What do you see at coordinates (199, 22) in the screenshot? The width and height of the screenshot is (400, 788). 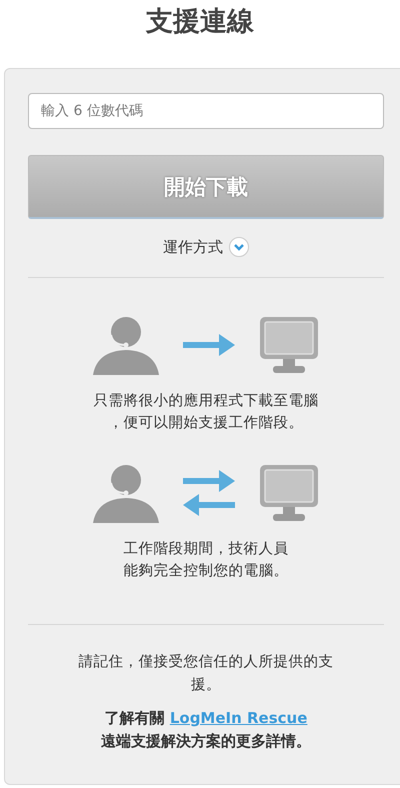 I see `page-title: 支援連線` at bounding box center [199, 22].